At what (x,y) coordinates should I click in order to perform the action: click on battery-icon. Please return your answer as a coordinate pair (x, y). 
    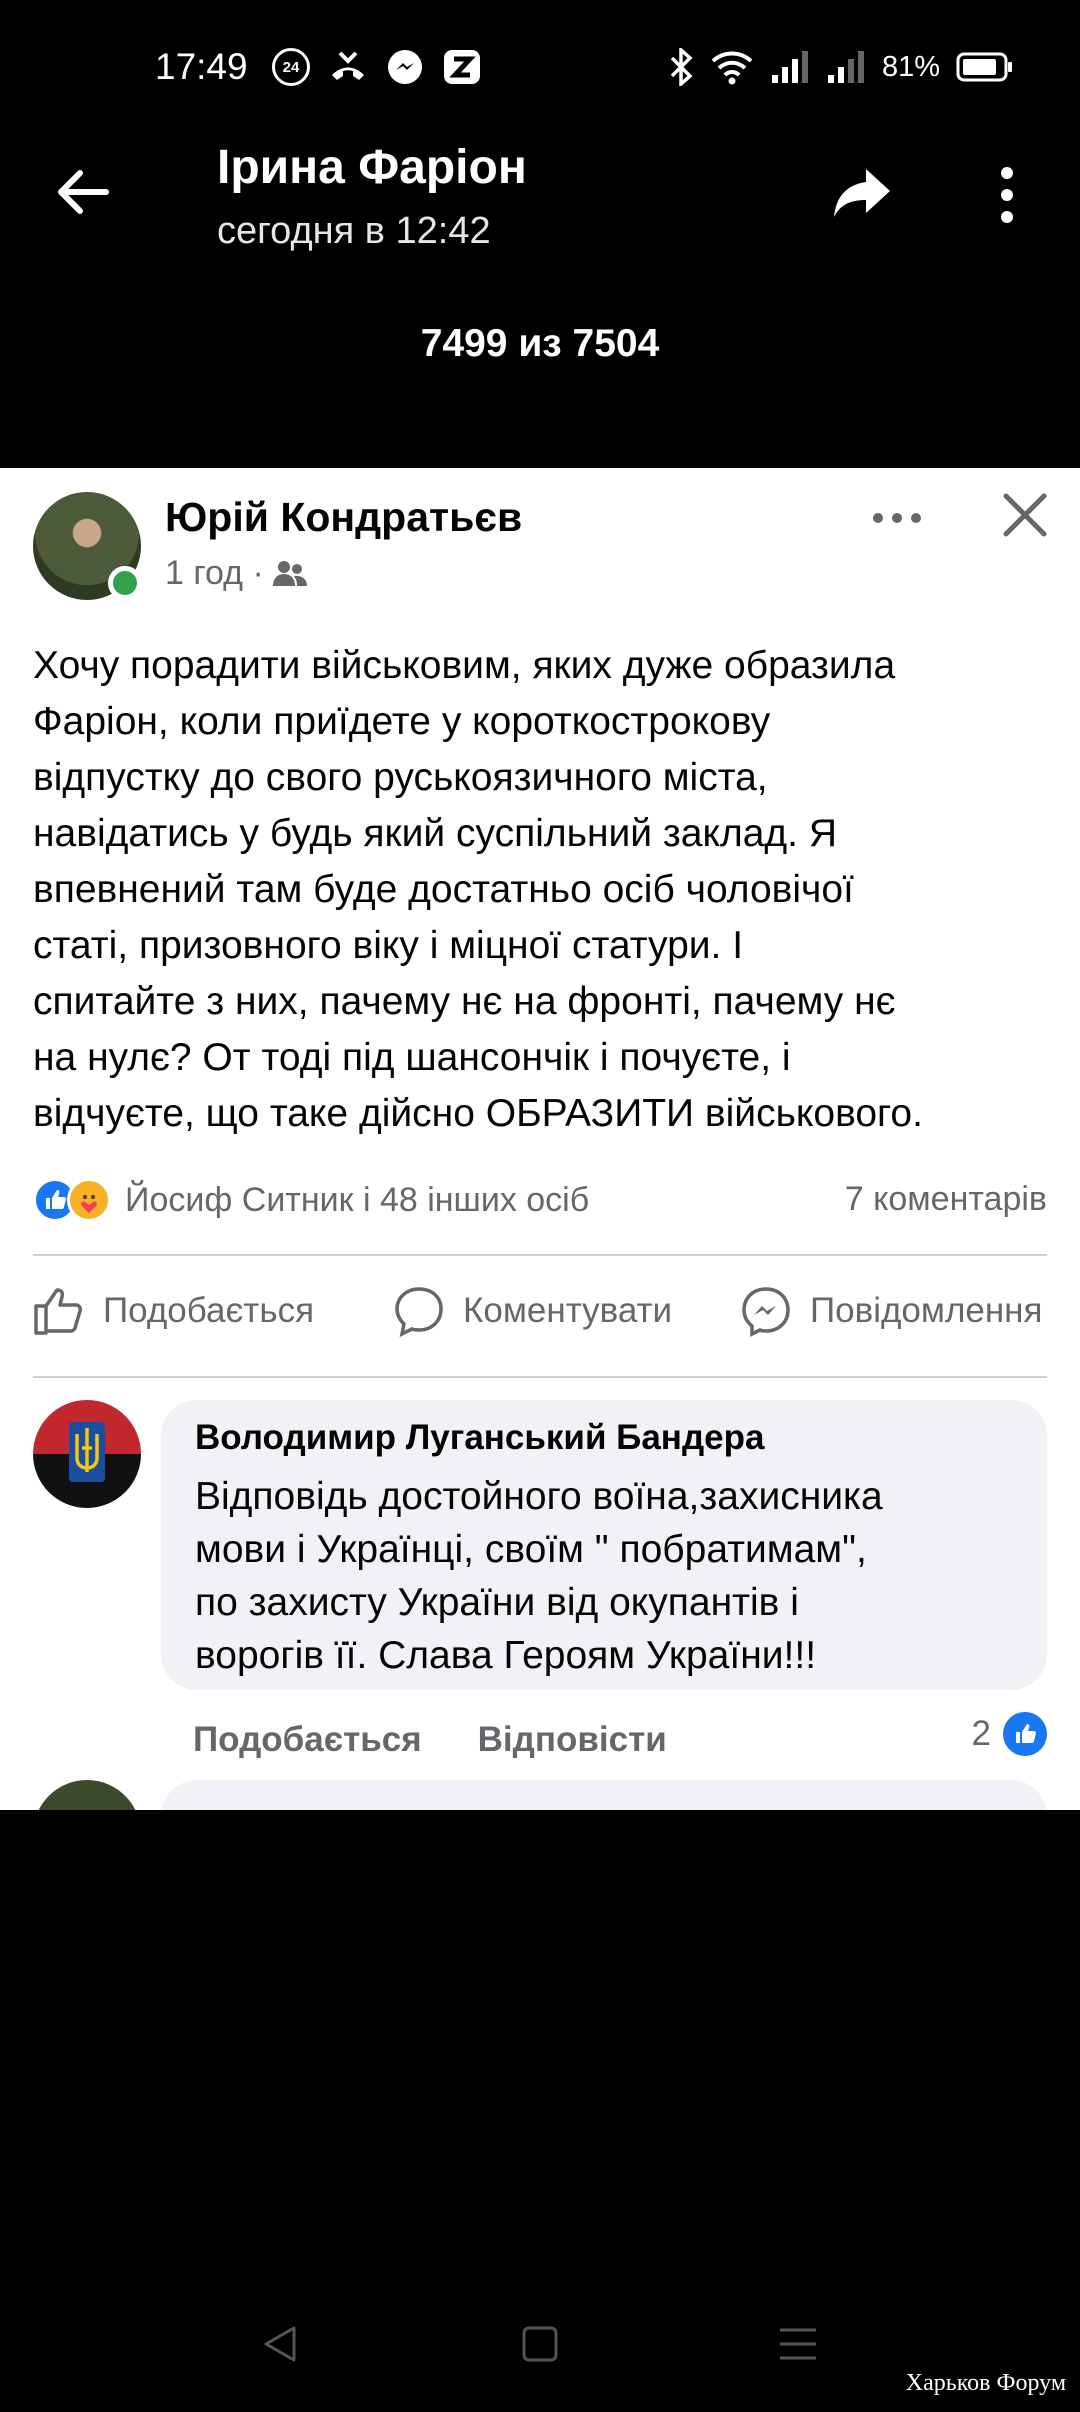
    Looking at the image, I should click on (984, 67).